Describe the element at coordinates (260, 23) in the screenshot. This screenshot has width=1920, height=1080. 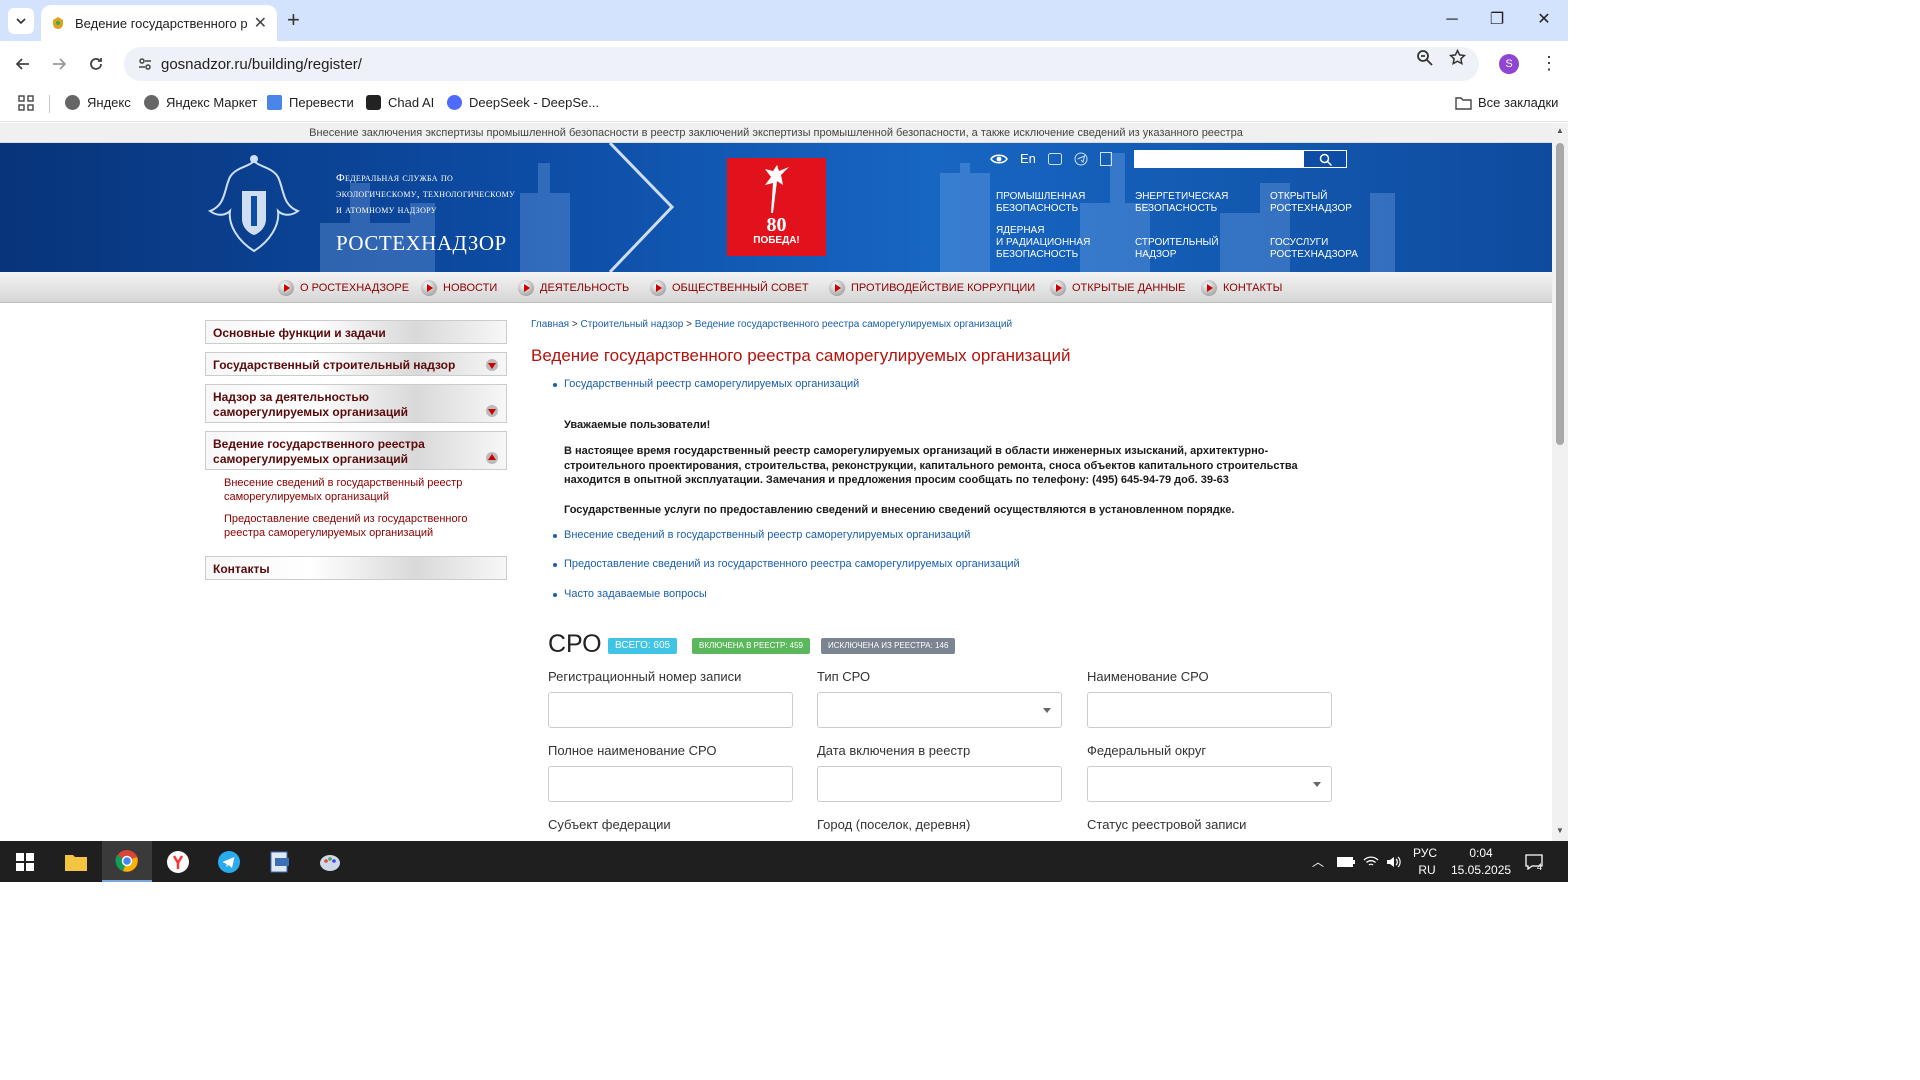
I see `tab-close-icon: ✕` at that location.